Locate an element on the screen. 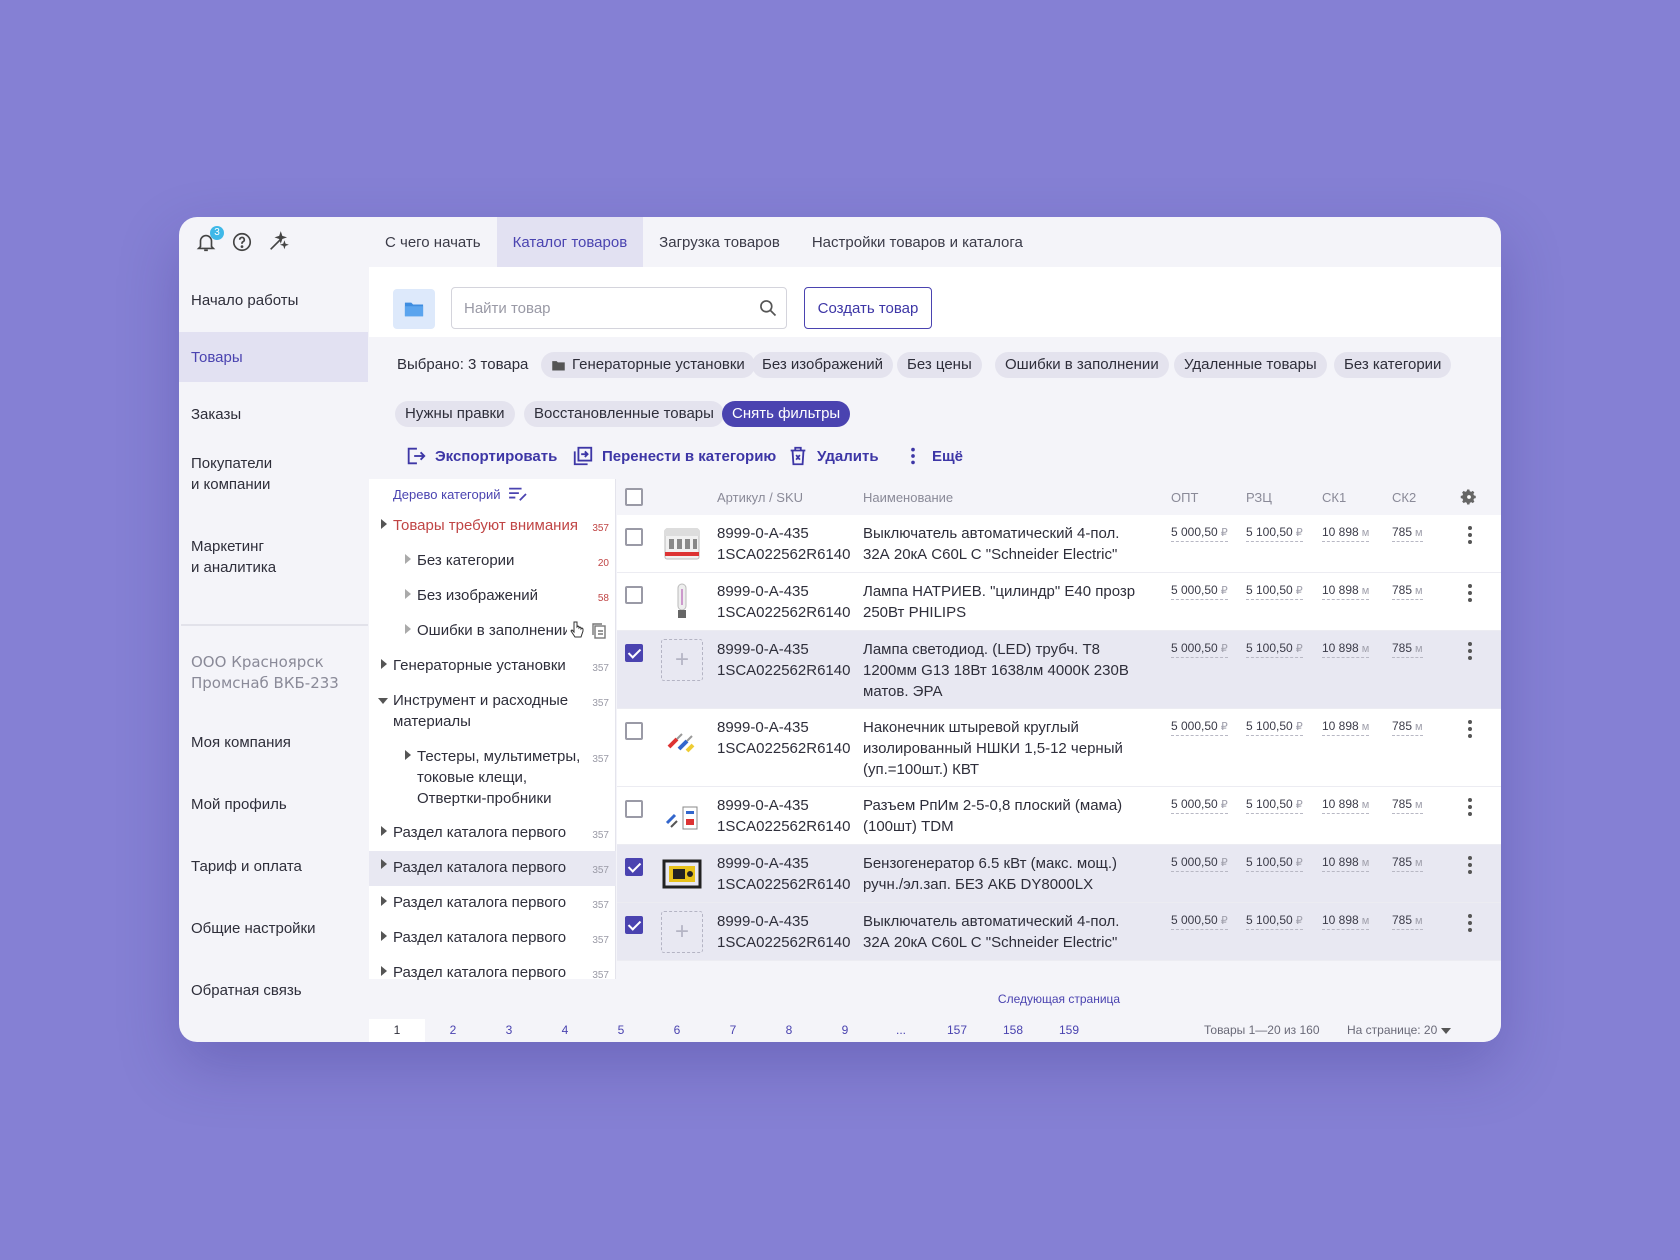  select-all-checkbox is located at coordinates (634, 497).